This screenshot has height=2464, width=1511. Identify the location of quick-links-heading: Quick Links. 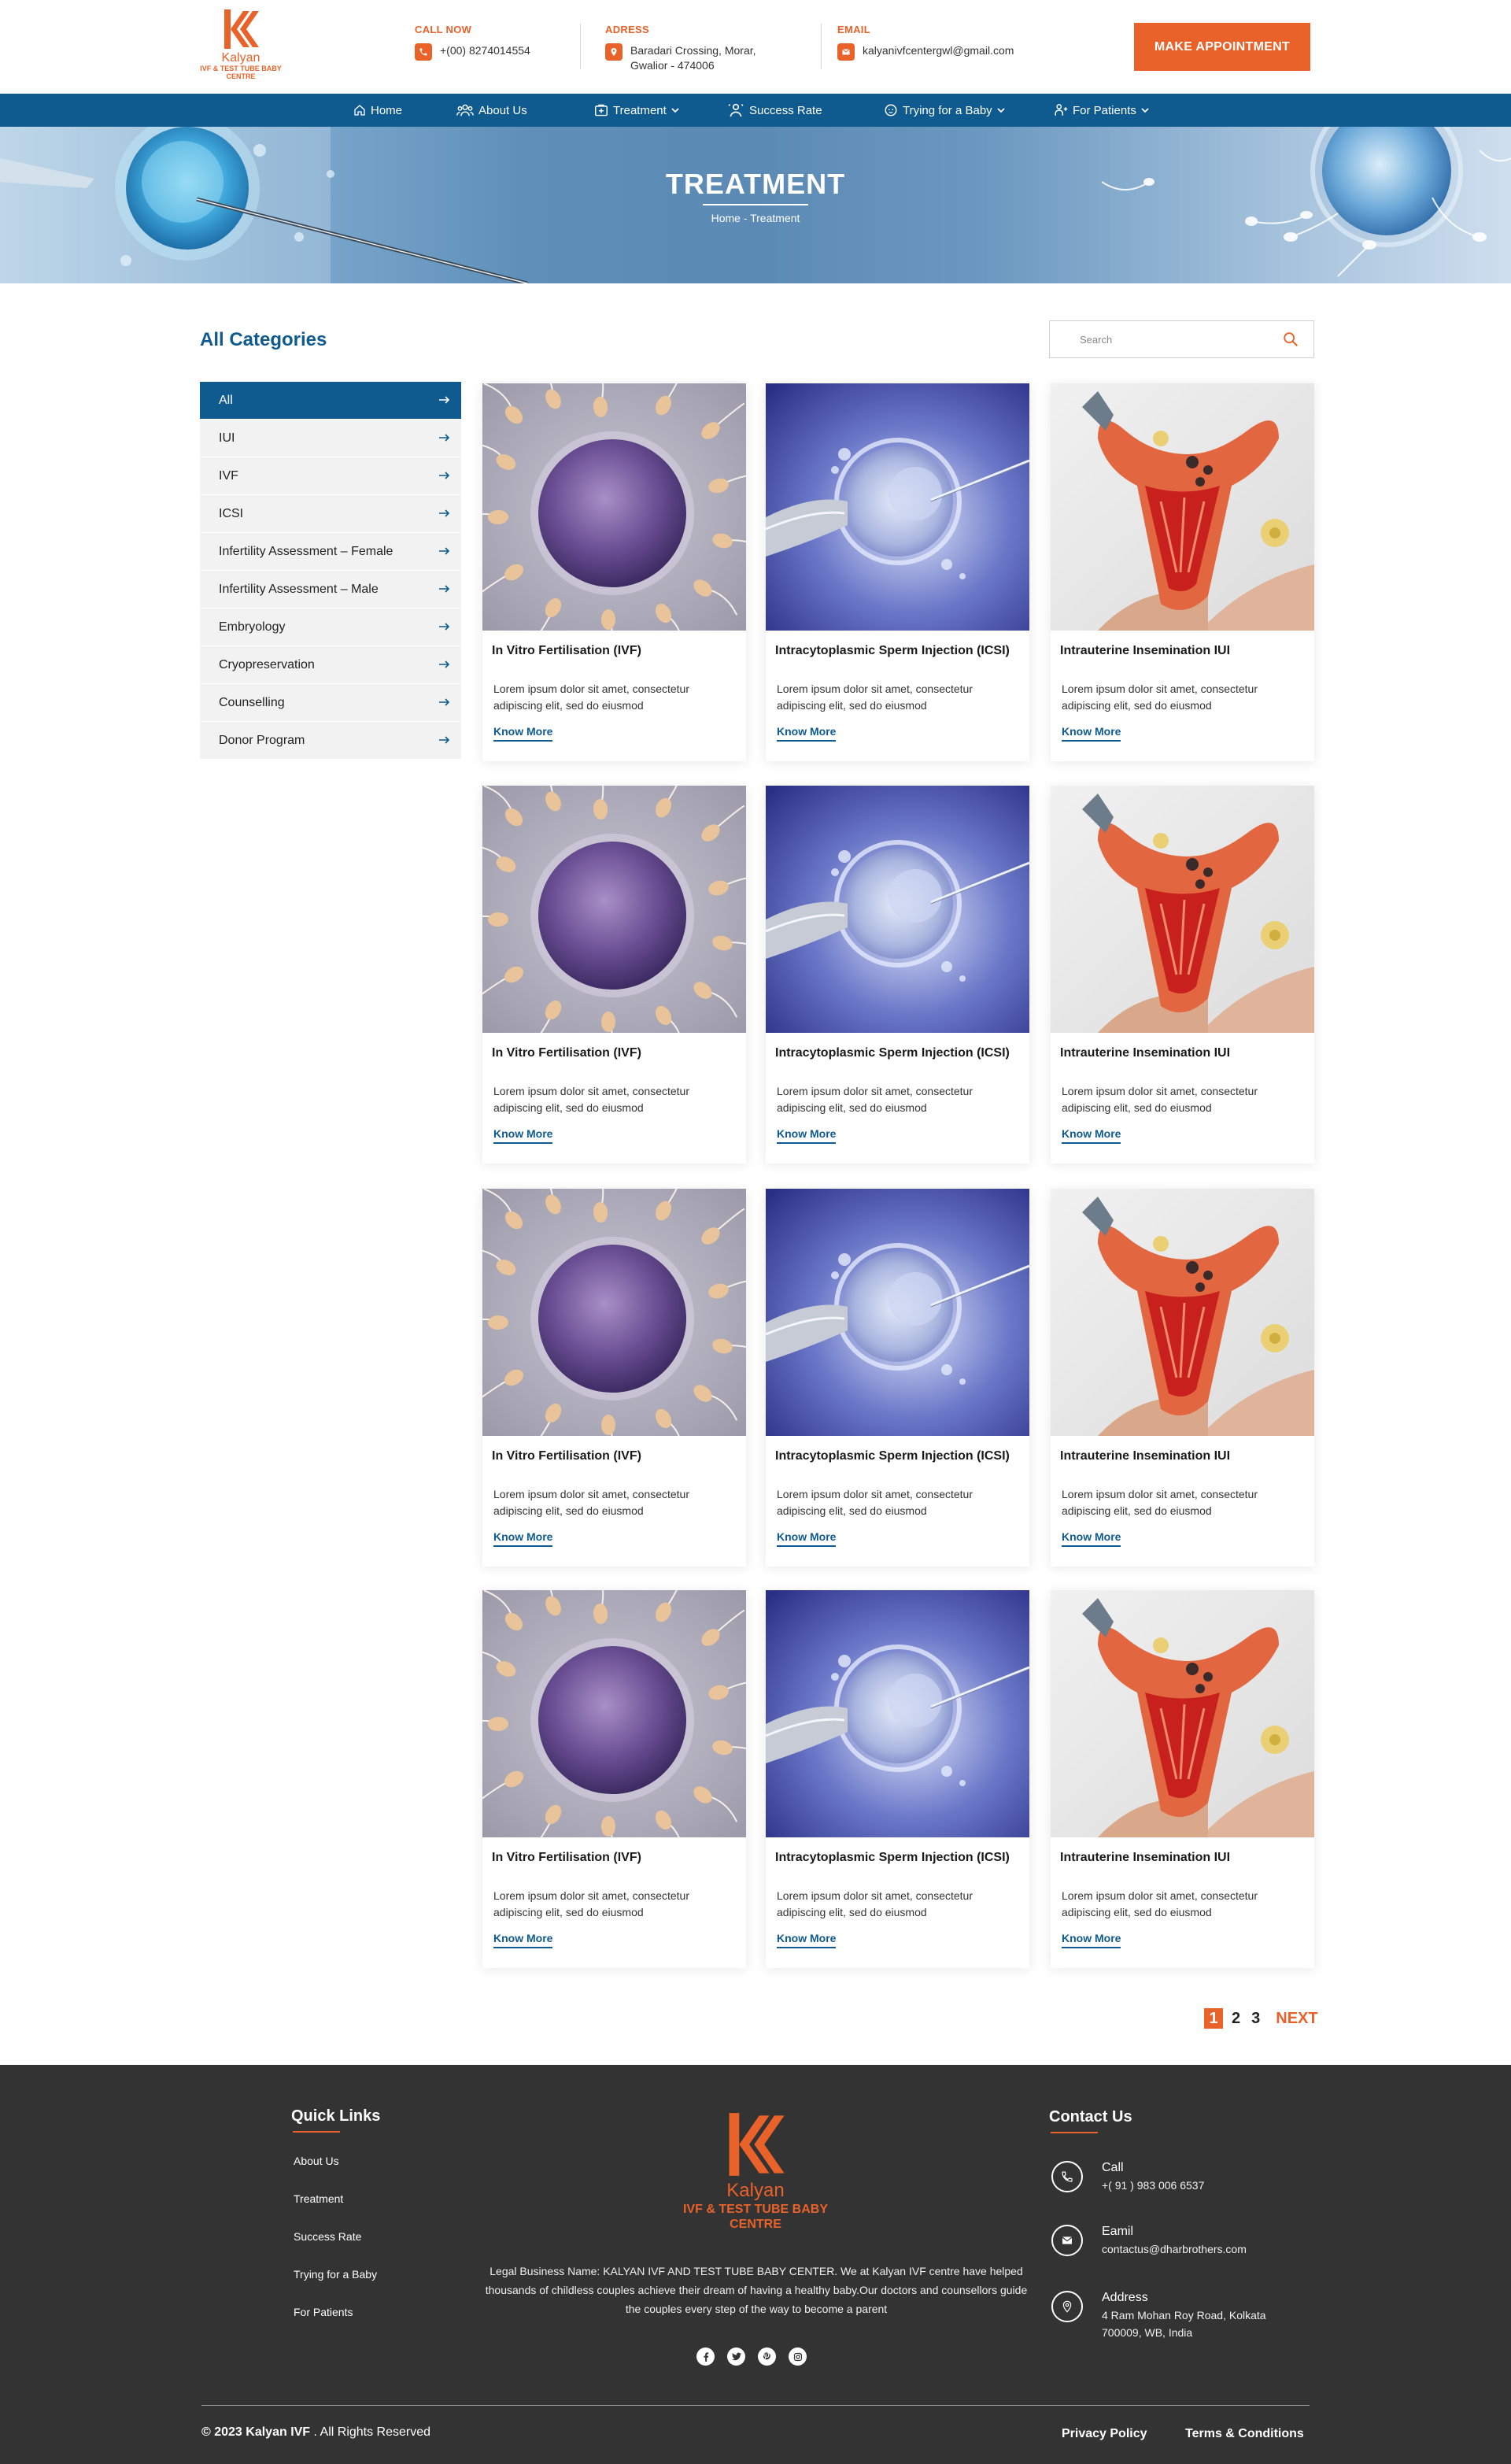
(336, 2116).